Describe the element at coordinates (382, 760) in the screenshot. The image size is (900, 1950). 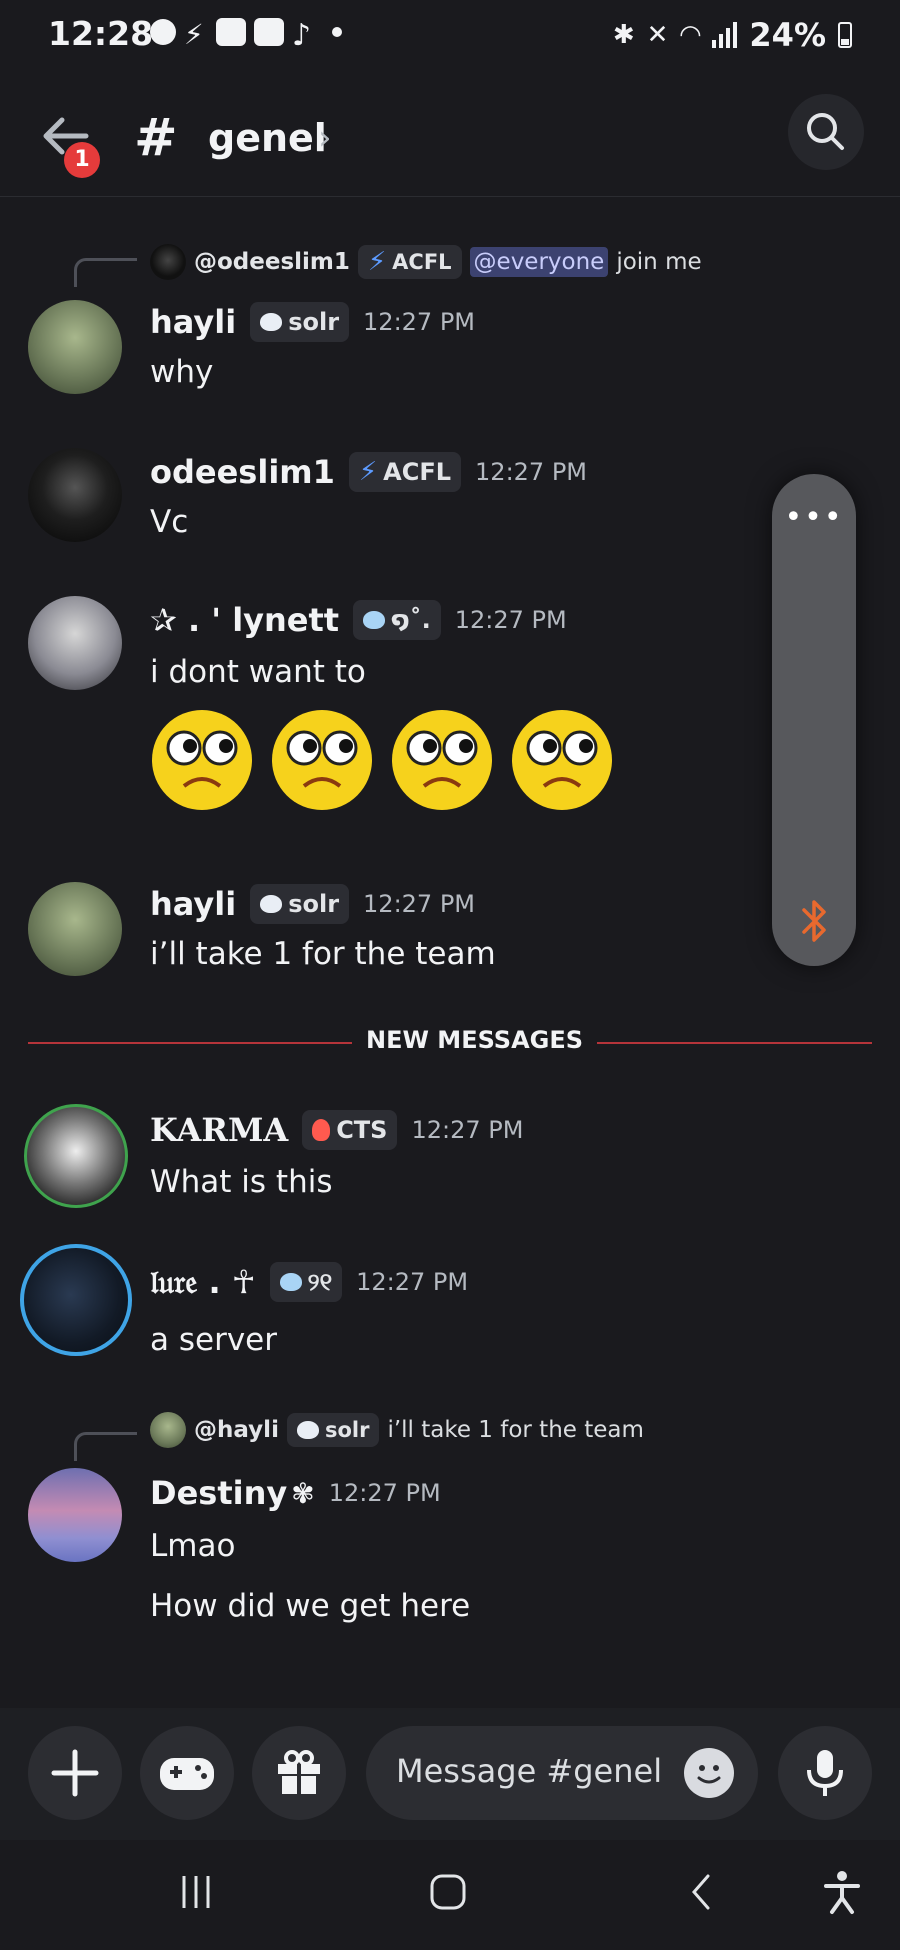
I see `emoji-row` at that location.